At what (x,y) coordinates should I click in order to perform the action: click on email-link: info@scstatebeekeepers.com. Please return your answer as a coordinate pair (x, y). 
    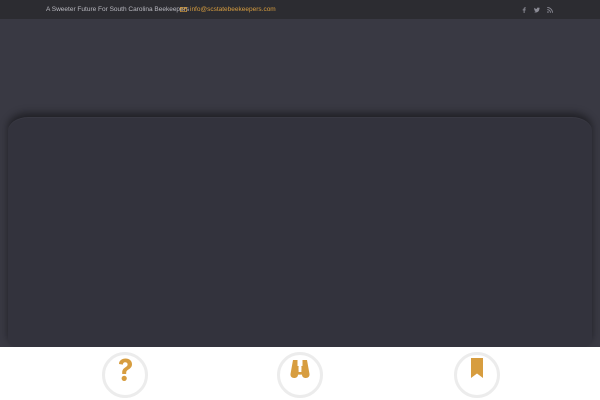
    Looking at the image, I should click on (228, 9).